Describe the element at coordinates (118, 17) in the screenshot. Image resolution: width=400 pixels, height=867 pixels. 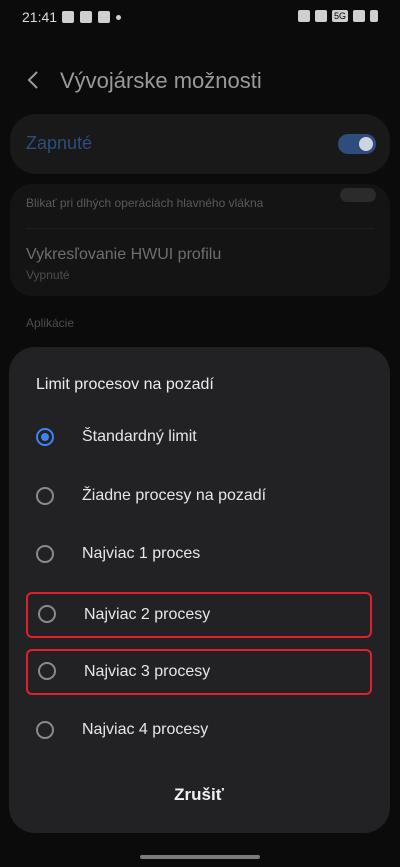
I see `more-notifications-icon` at that location.